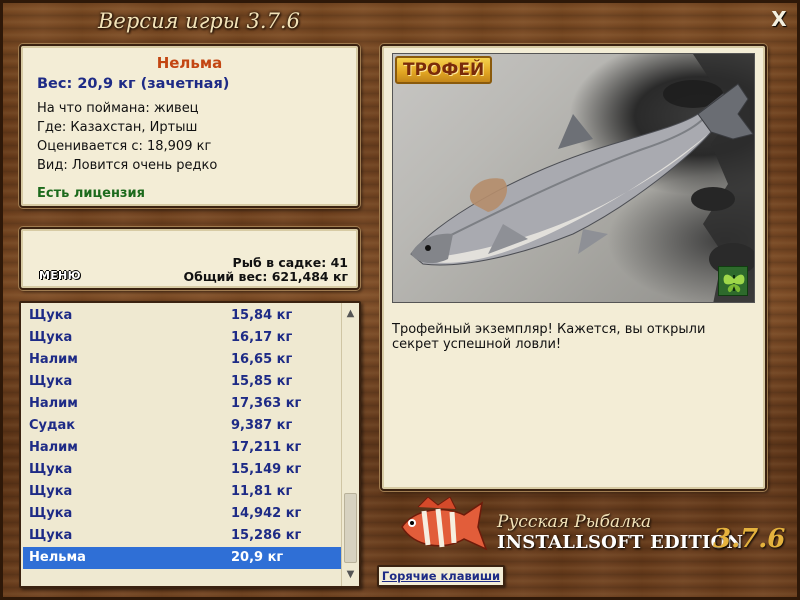 This screenshot has height=600, width=800. Describe the element at coordinates (266, 447) in the screenshot. I see `catch-fish-weight: 17,211 кг` at that location.